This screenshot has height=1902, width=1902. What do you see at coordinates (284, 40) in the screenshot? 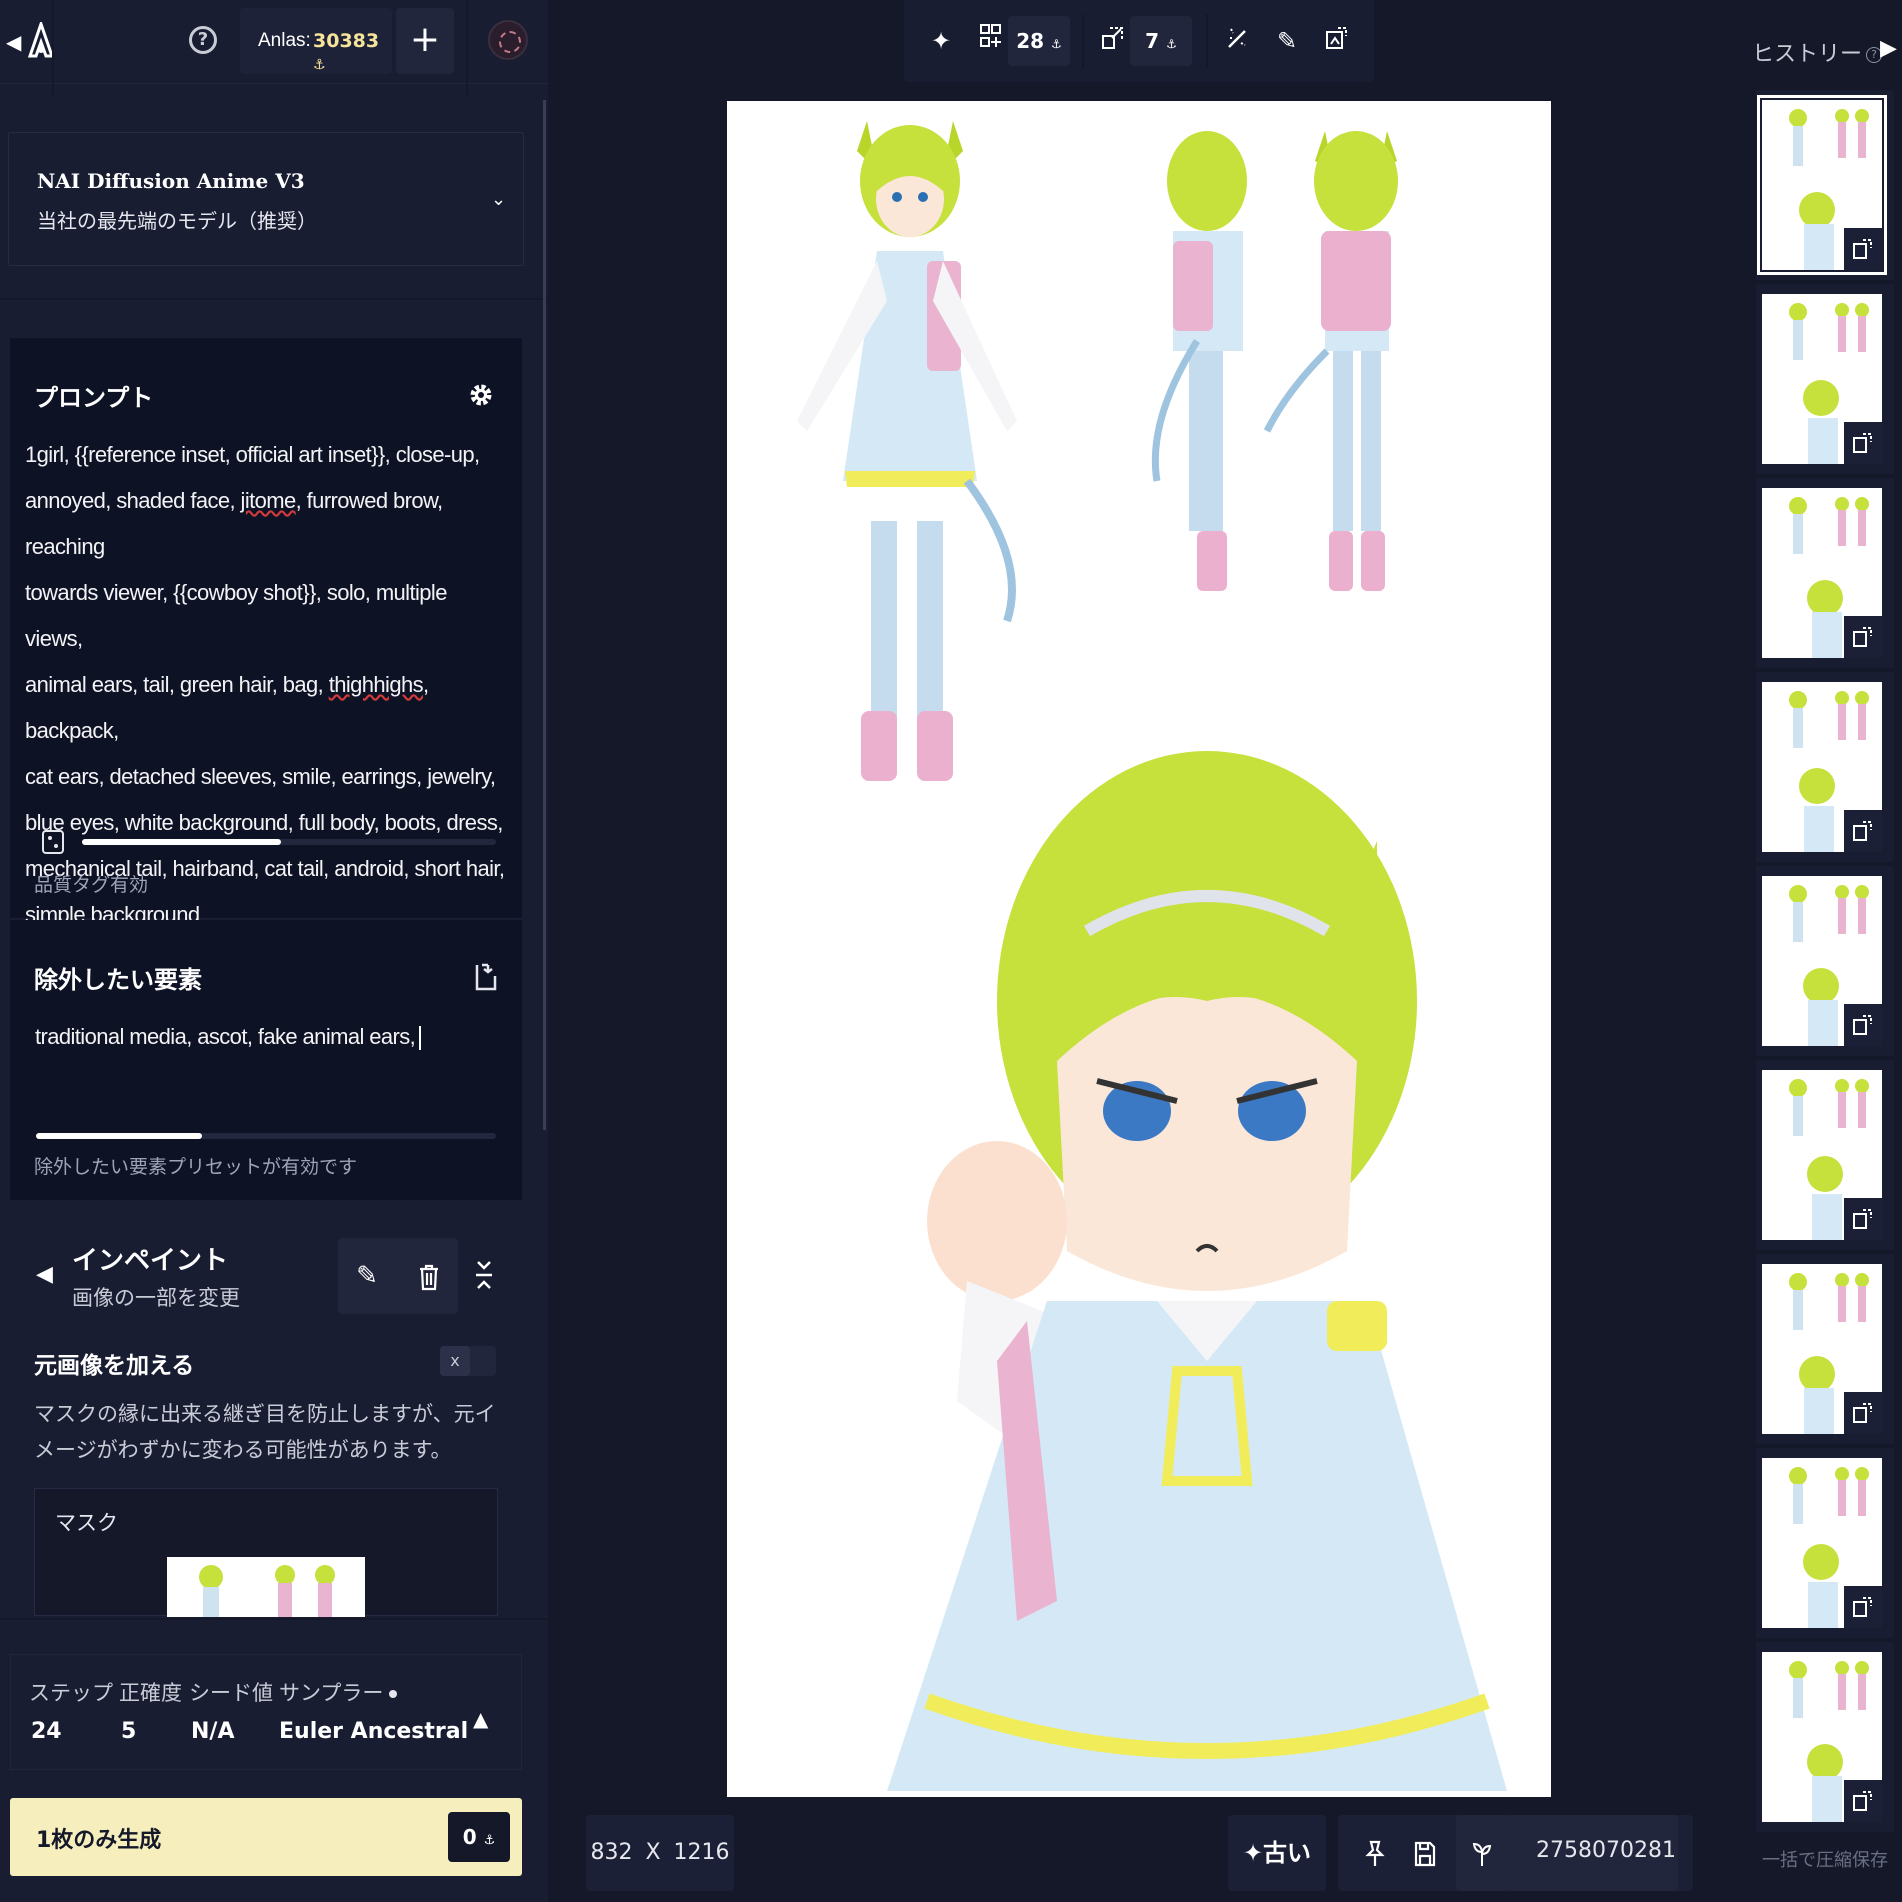
I see `anlas-label: Anlas:` at bounding box center [284, 40].